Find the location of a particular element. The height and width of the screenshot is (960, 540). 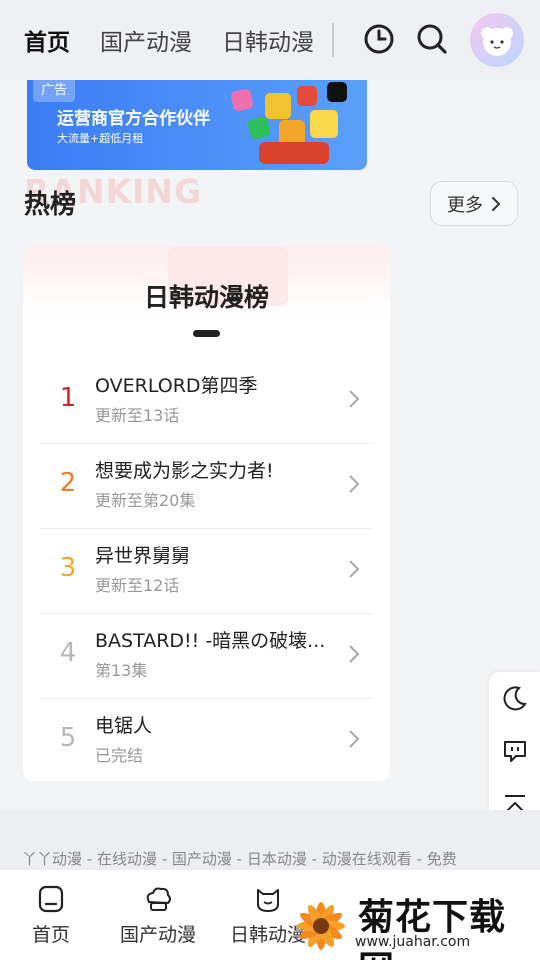

home-icon is located at coordinates (51, 899).